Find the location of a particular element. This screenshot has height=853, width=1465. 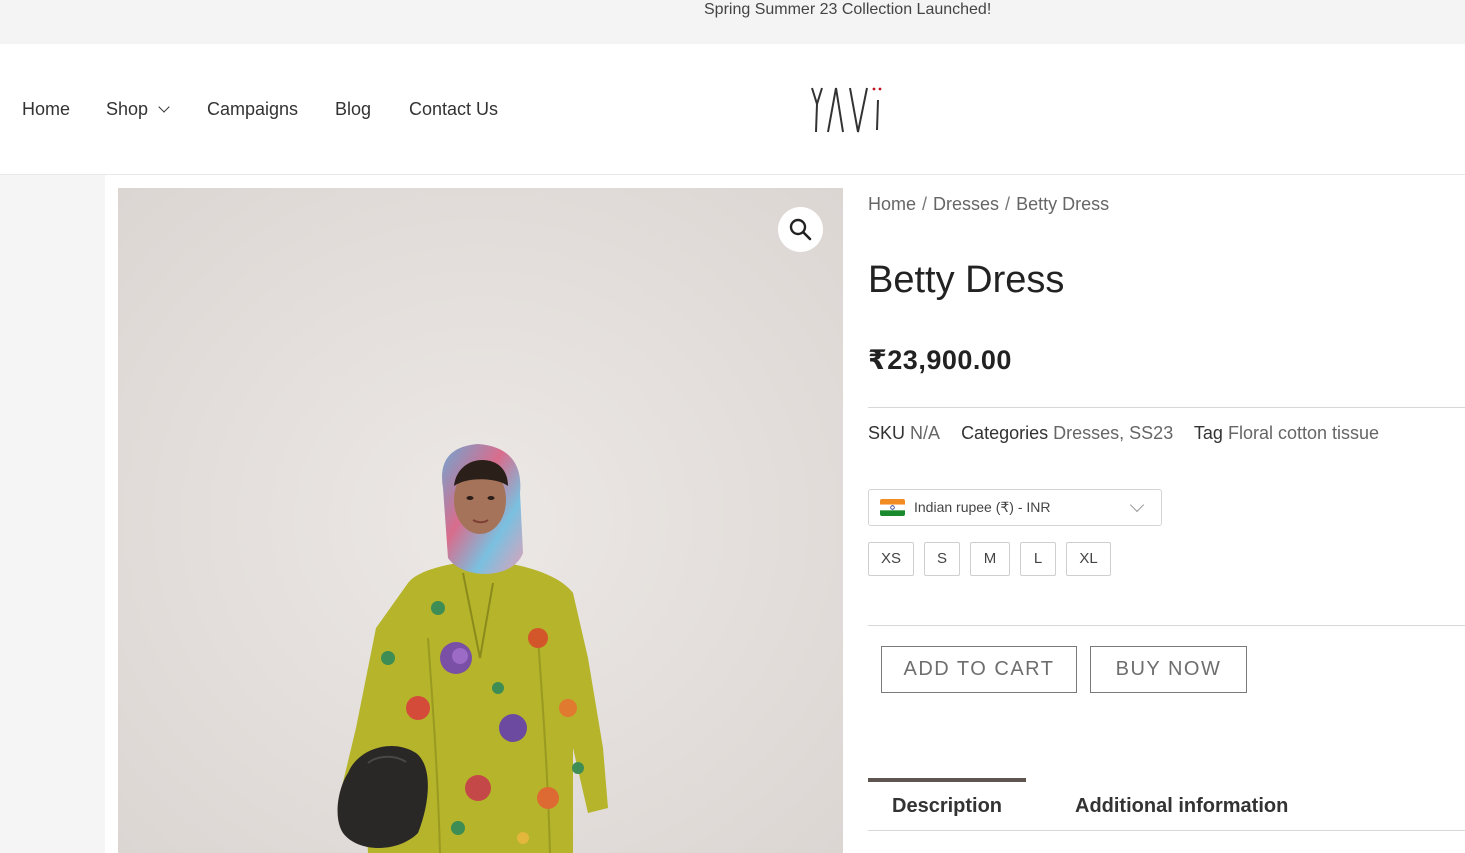

nav-shop: Shop is located at coordinates (138, 109).